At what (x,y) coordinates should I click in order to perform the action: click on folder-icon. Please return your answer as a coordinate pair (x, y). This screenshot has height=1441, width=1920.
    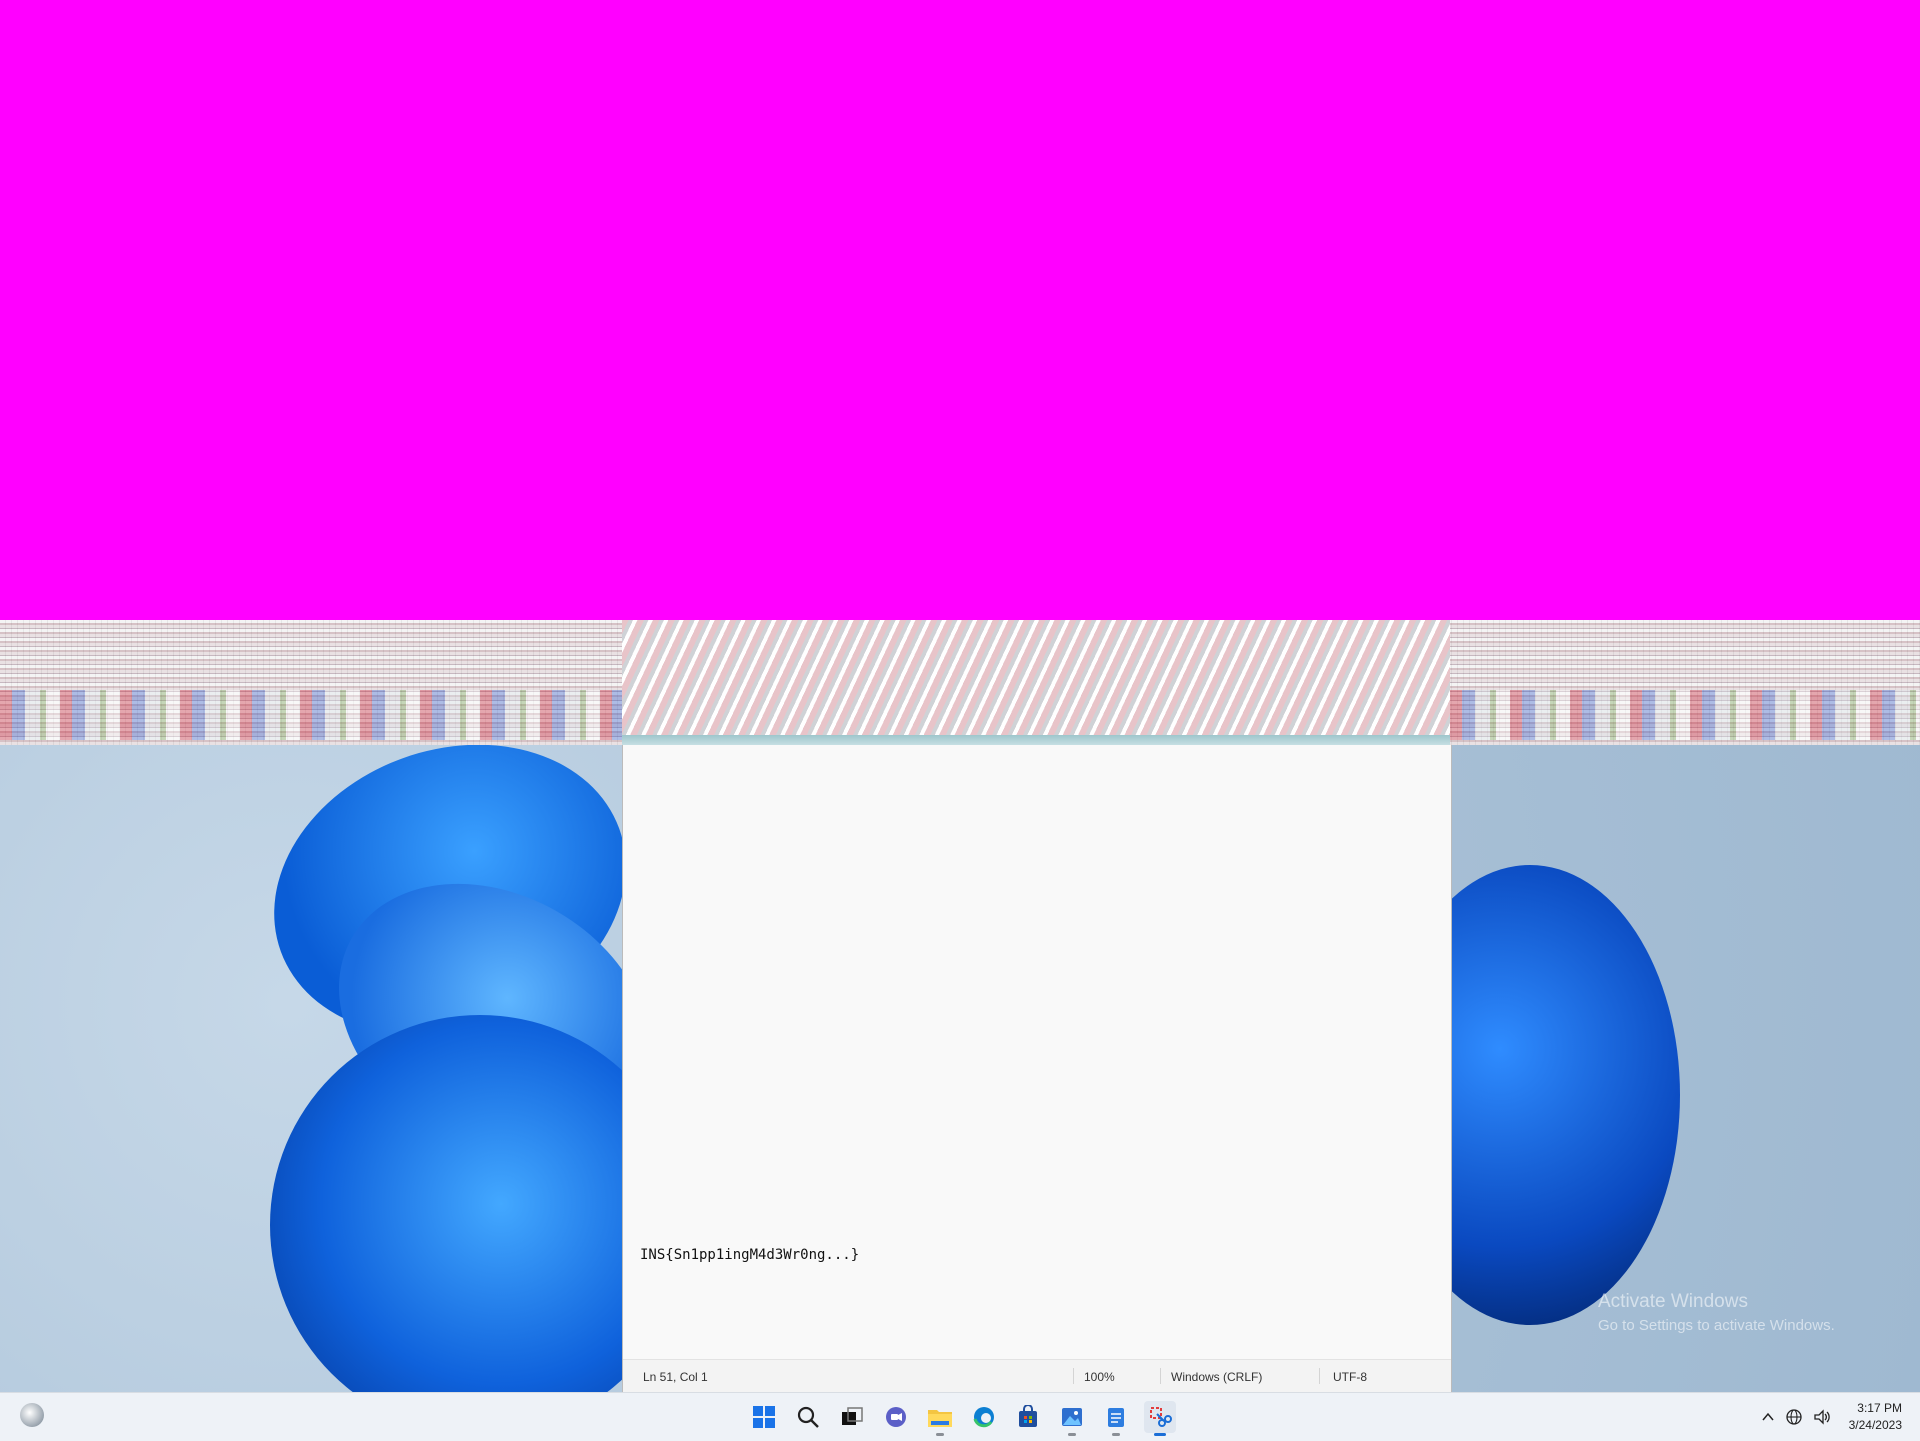
    Looking at the image, I should click on (940, 1418).